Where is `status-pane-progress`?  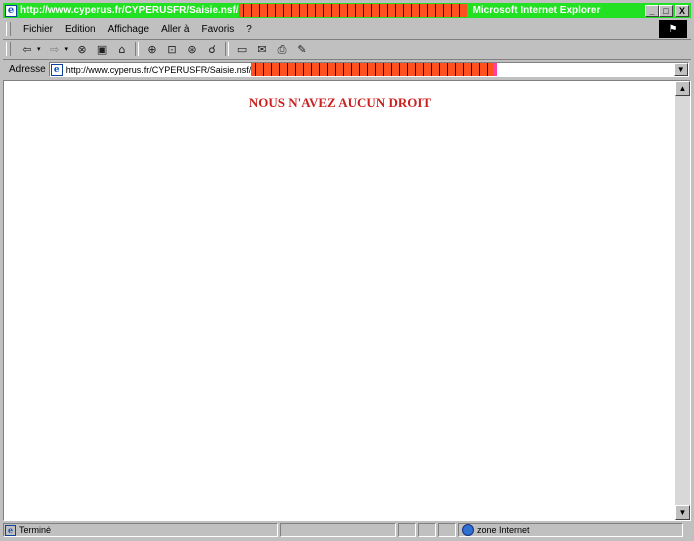
status-pane-progress is located at coordinates (338, 530).